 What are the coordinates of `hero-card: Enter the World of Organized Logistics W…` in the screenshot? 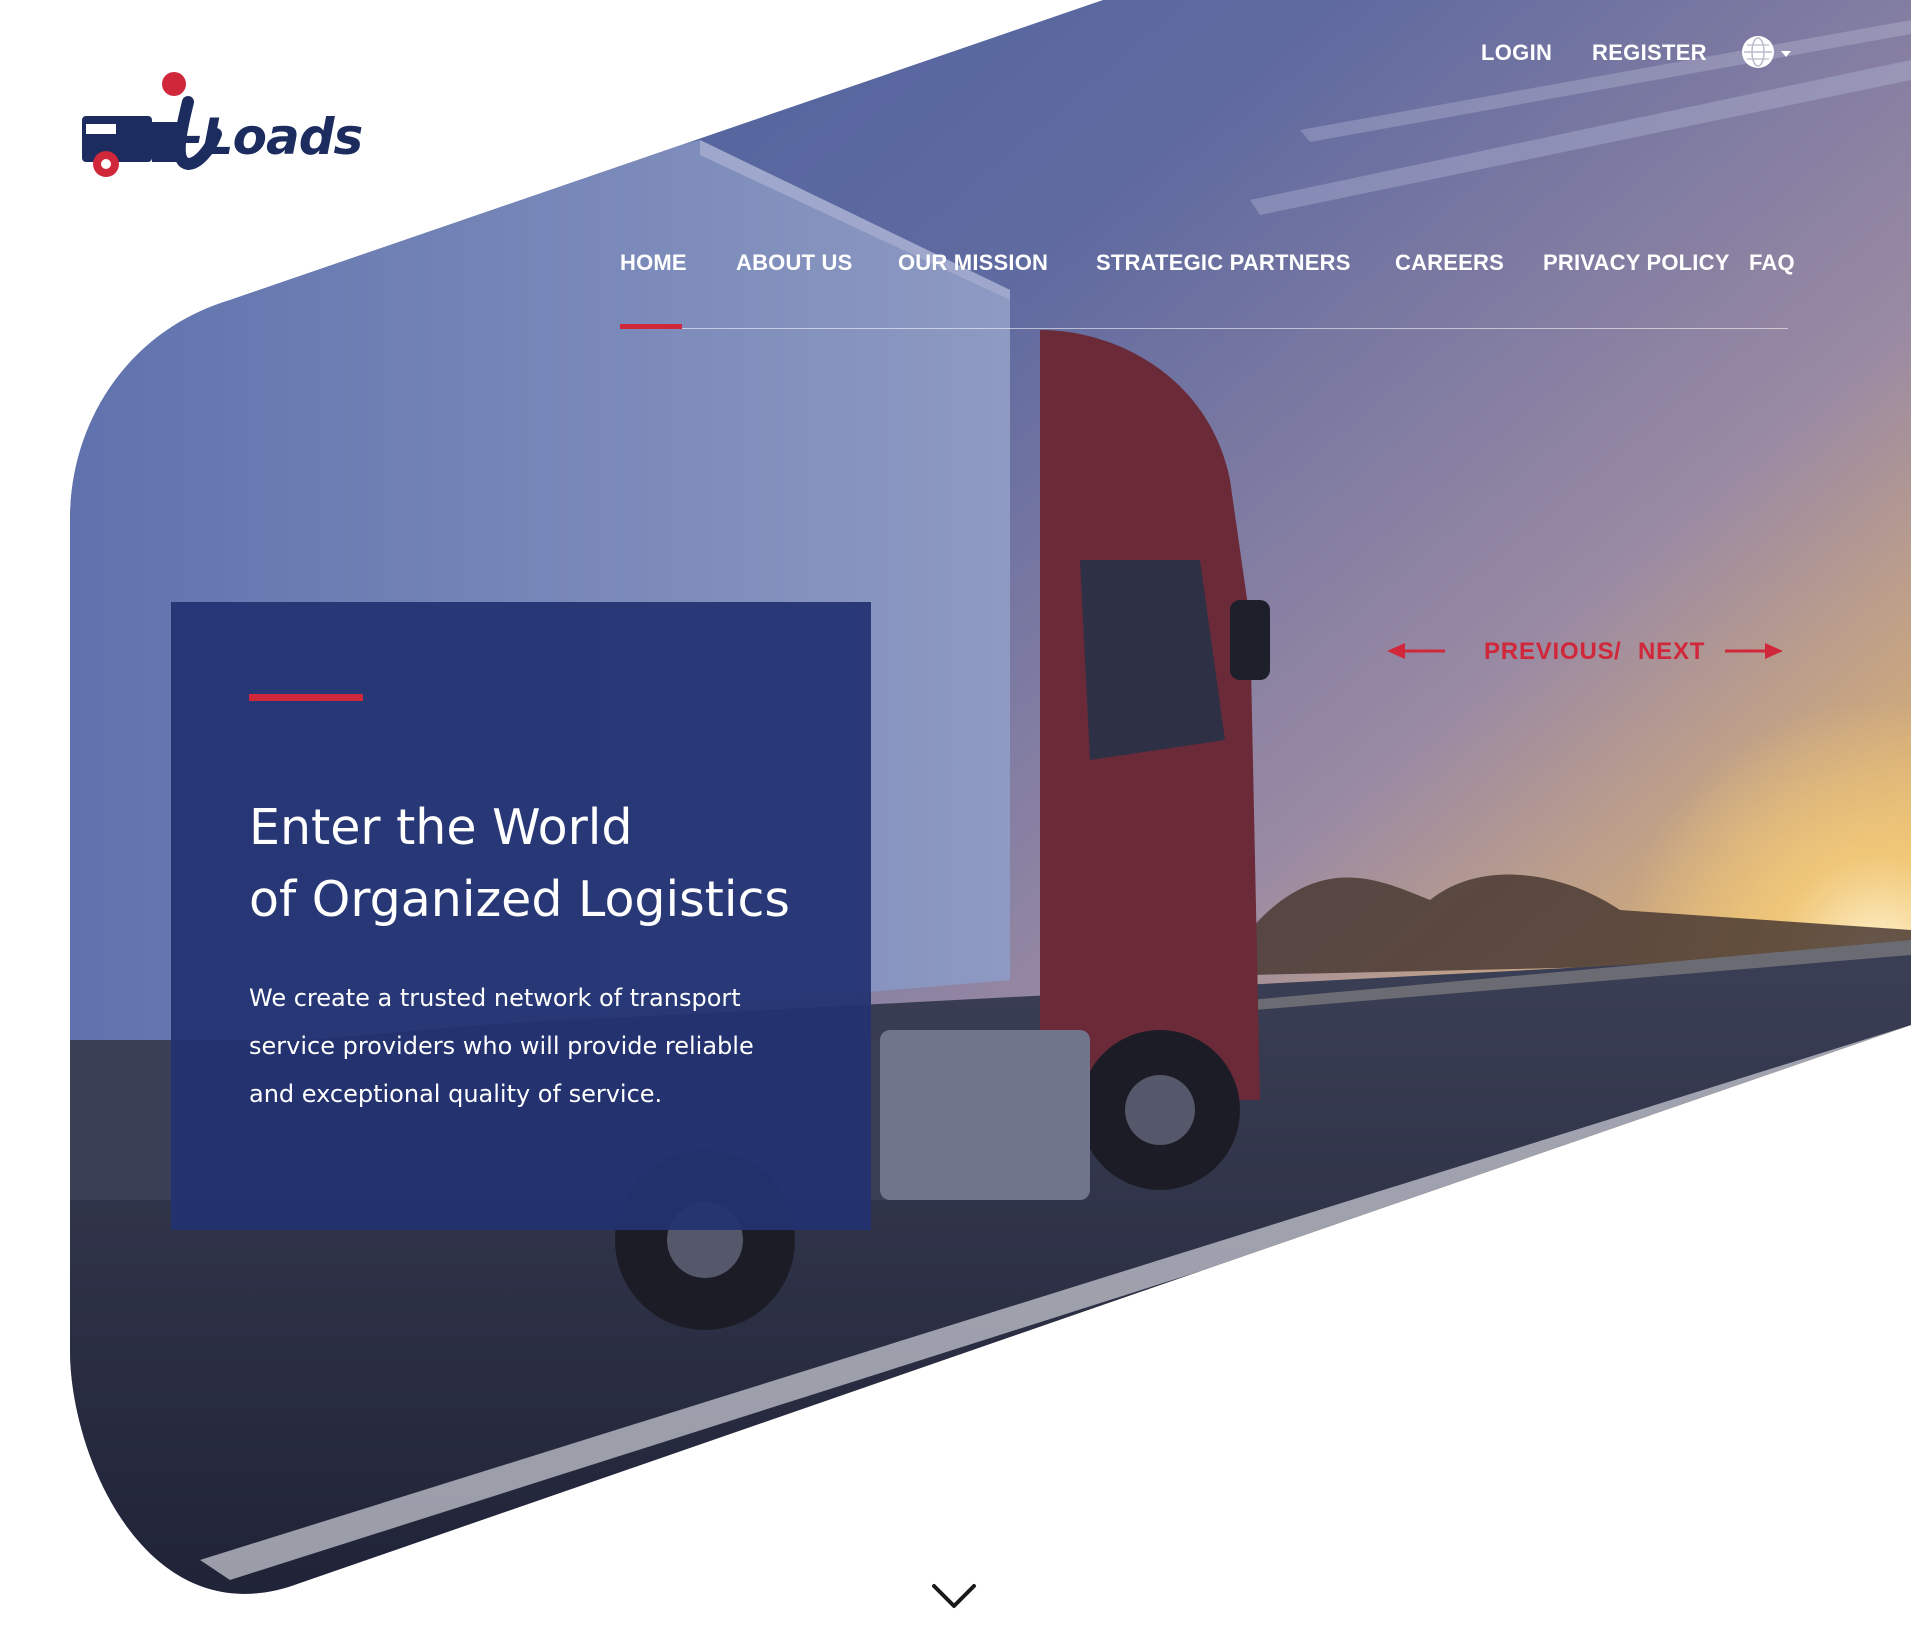 It's located at (521, 916).